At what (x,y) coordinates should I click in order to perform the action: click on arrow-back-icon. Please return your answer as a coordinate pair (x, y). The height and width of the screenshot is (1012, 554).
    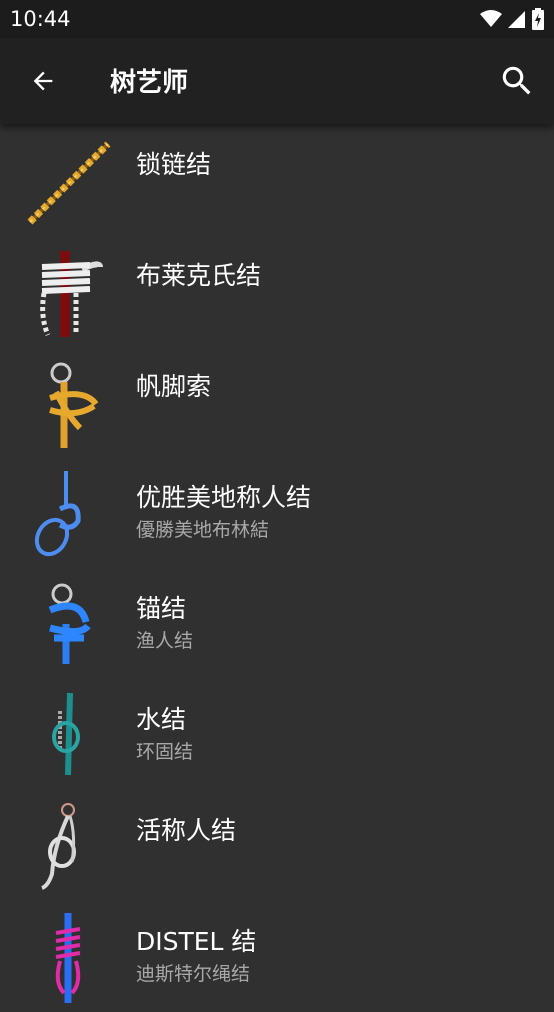
    Looking at the image, I should click on (43, 81).